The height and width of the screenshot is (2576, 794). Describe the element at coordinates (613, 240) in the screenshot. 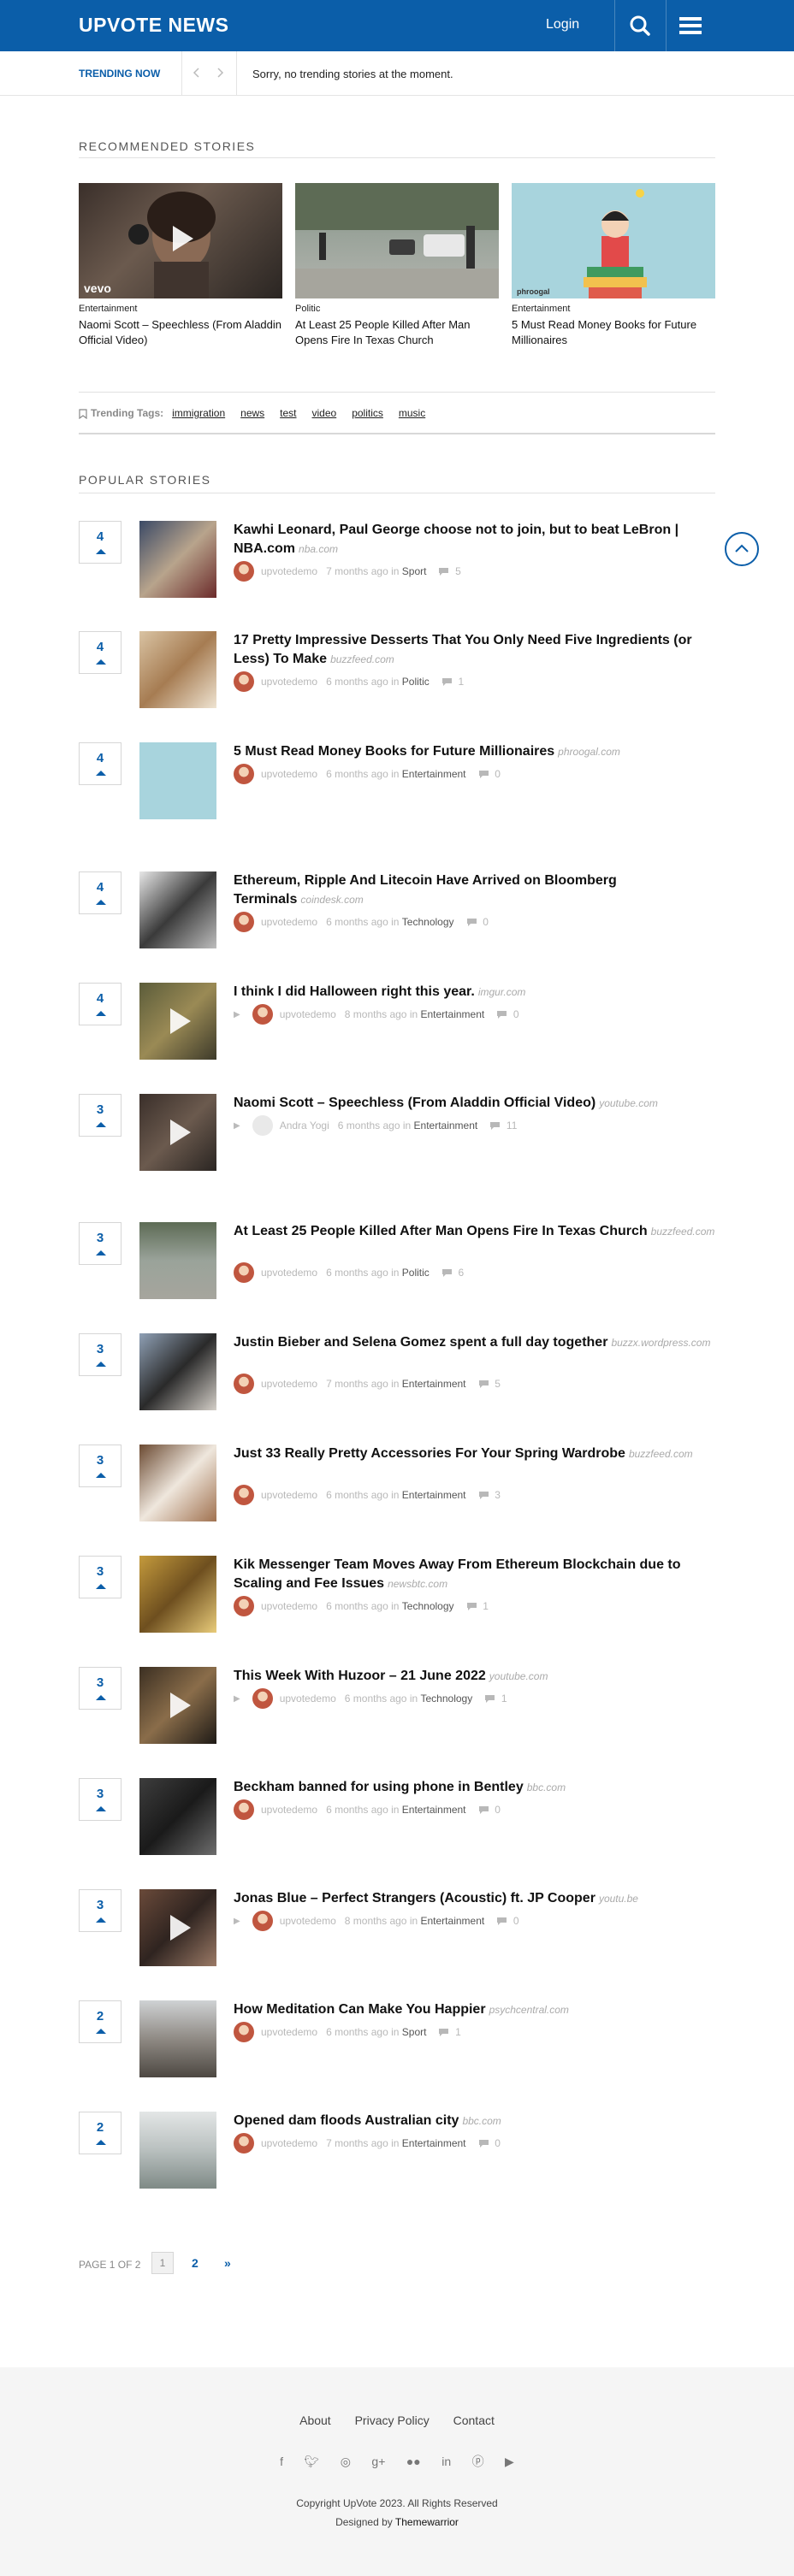

I see `recommended-thumbnail: phroogal` at that location.